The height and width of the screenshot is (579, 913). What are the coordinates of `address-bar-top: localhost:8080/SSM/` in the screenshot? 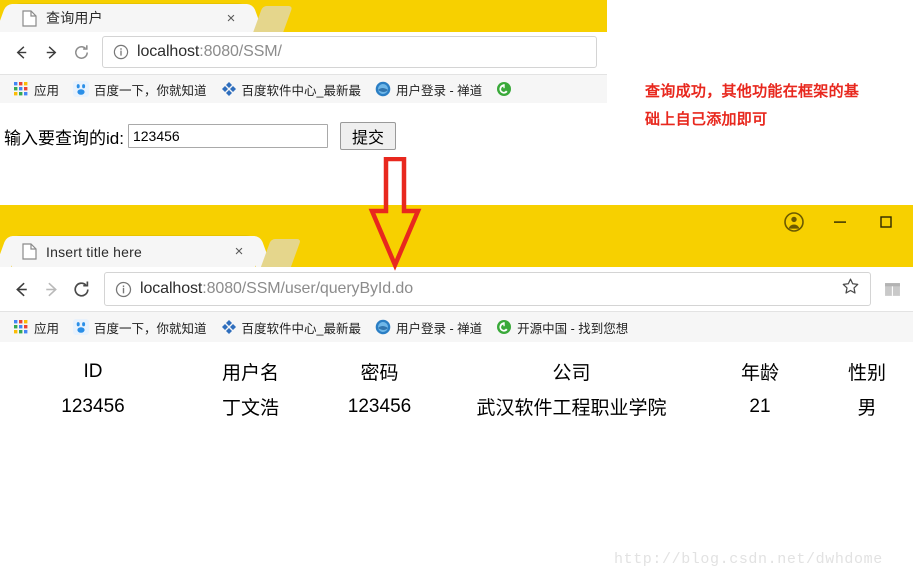 It's located at (349, 52).